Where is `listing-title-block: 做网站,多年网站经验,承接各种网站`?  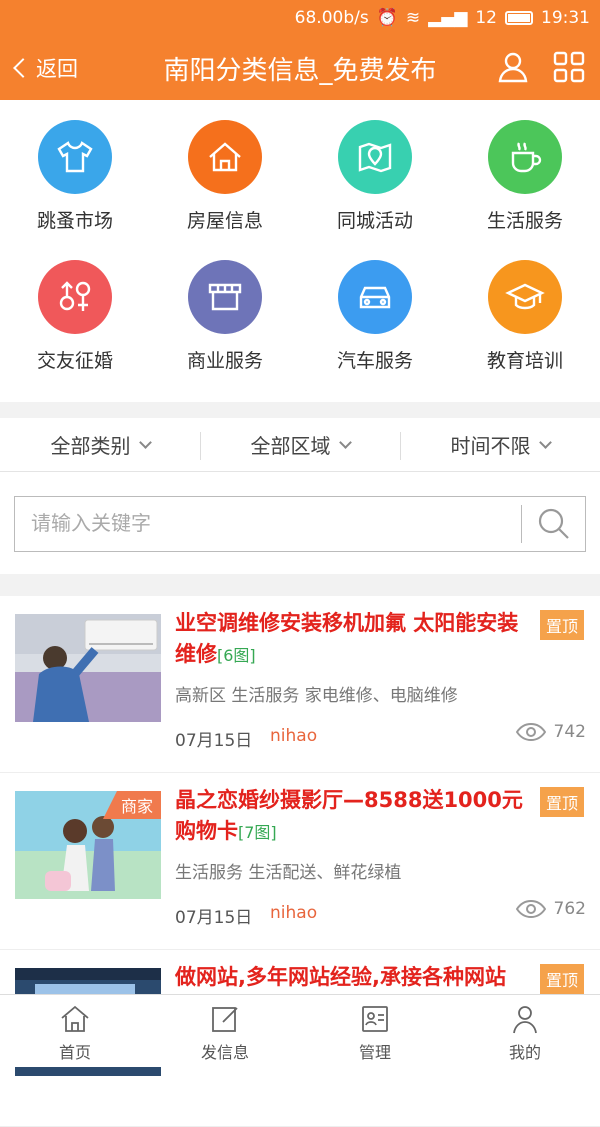 listing-title-block: 做网站,多年网站经验,承接各种网站 is located at coordinates (355, 977).